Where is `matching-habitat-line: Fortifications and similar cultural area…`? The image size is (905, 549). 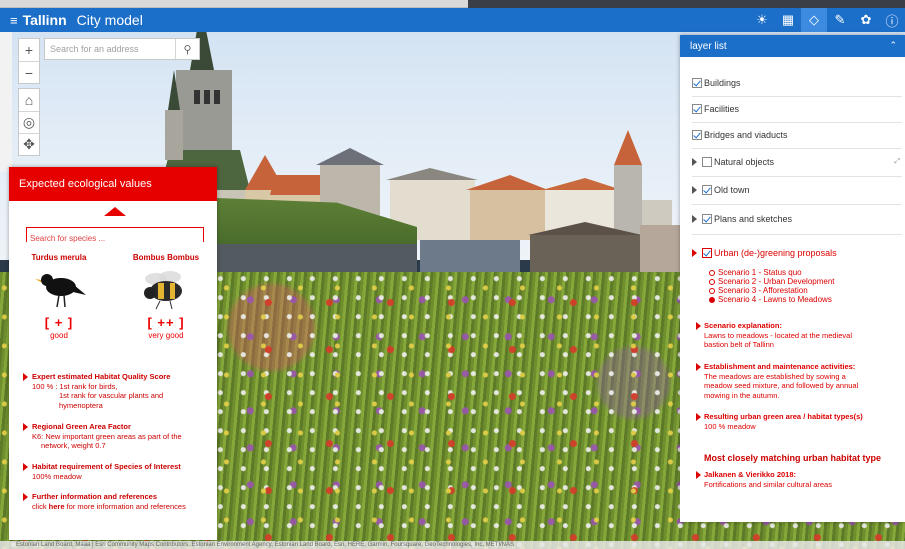
matching-habitat-line: Fortifications and similar cultural area… is located at coordinates (768, 484).